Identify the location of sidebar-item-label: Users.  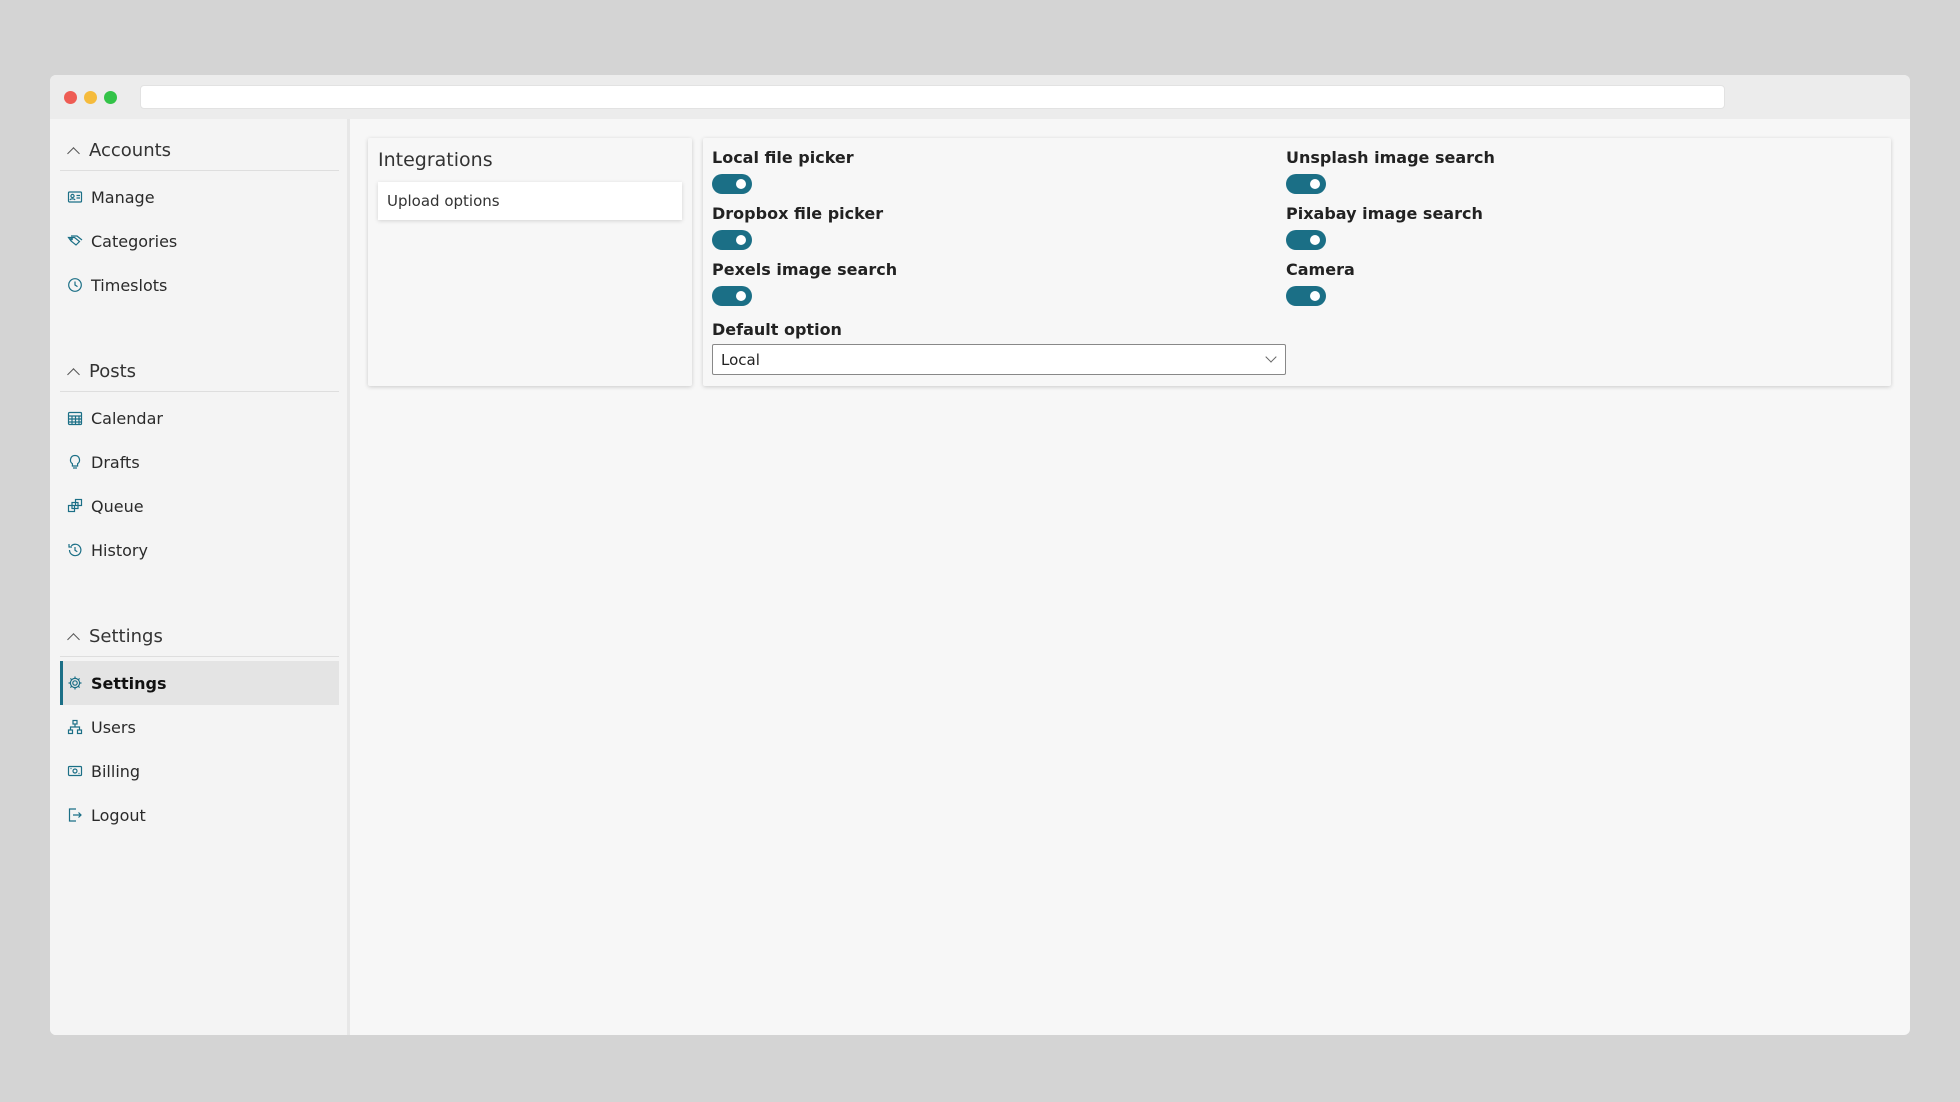
(113, 727).